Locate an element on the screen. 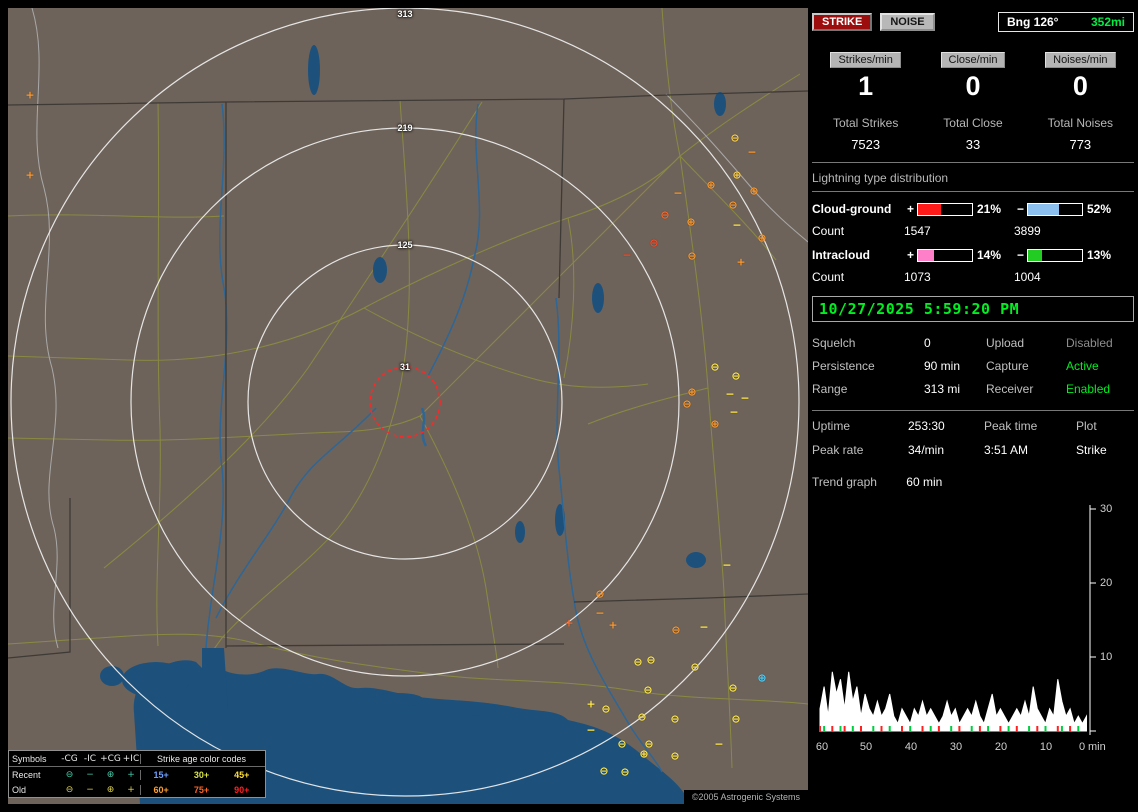 This screenshot has height=812, width=1138. plus-icon: + is located at coordinates (131, 789).